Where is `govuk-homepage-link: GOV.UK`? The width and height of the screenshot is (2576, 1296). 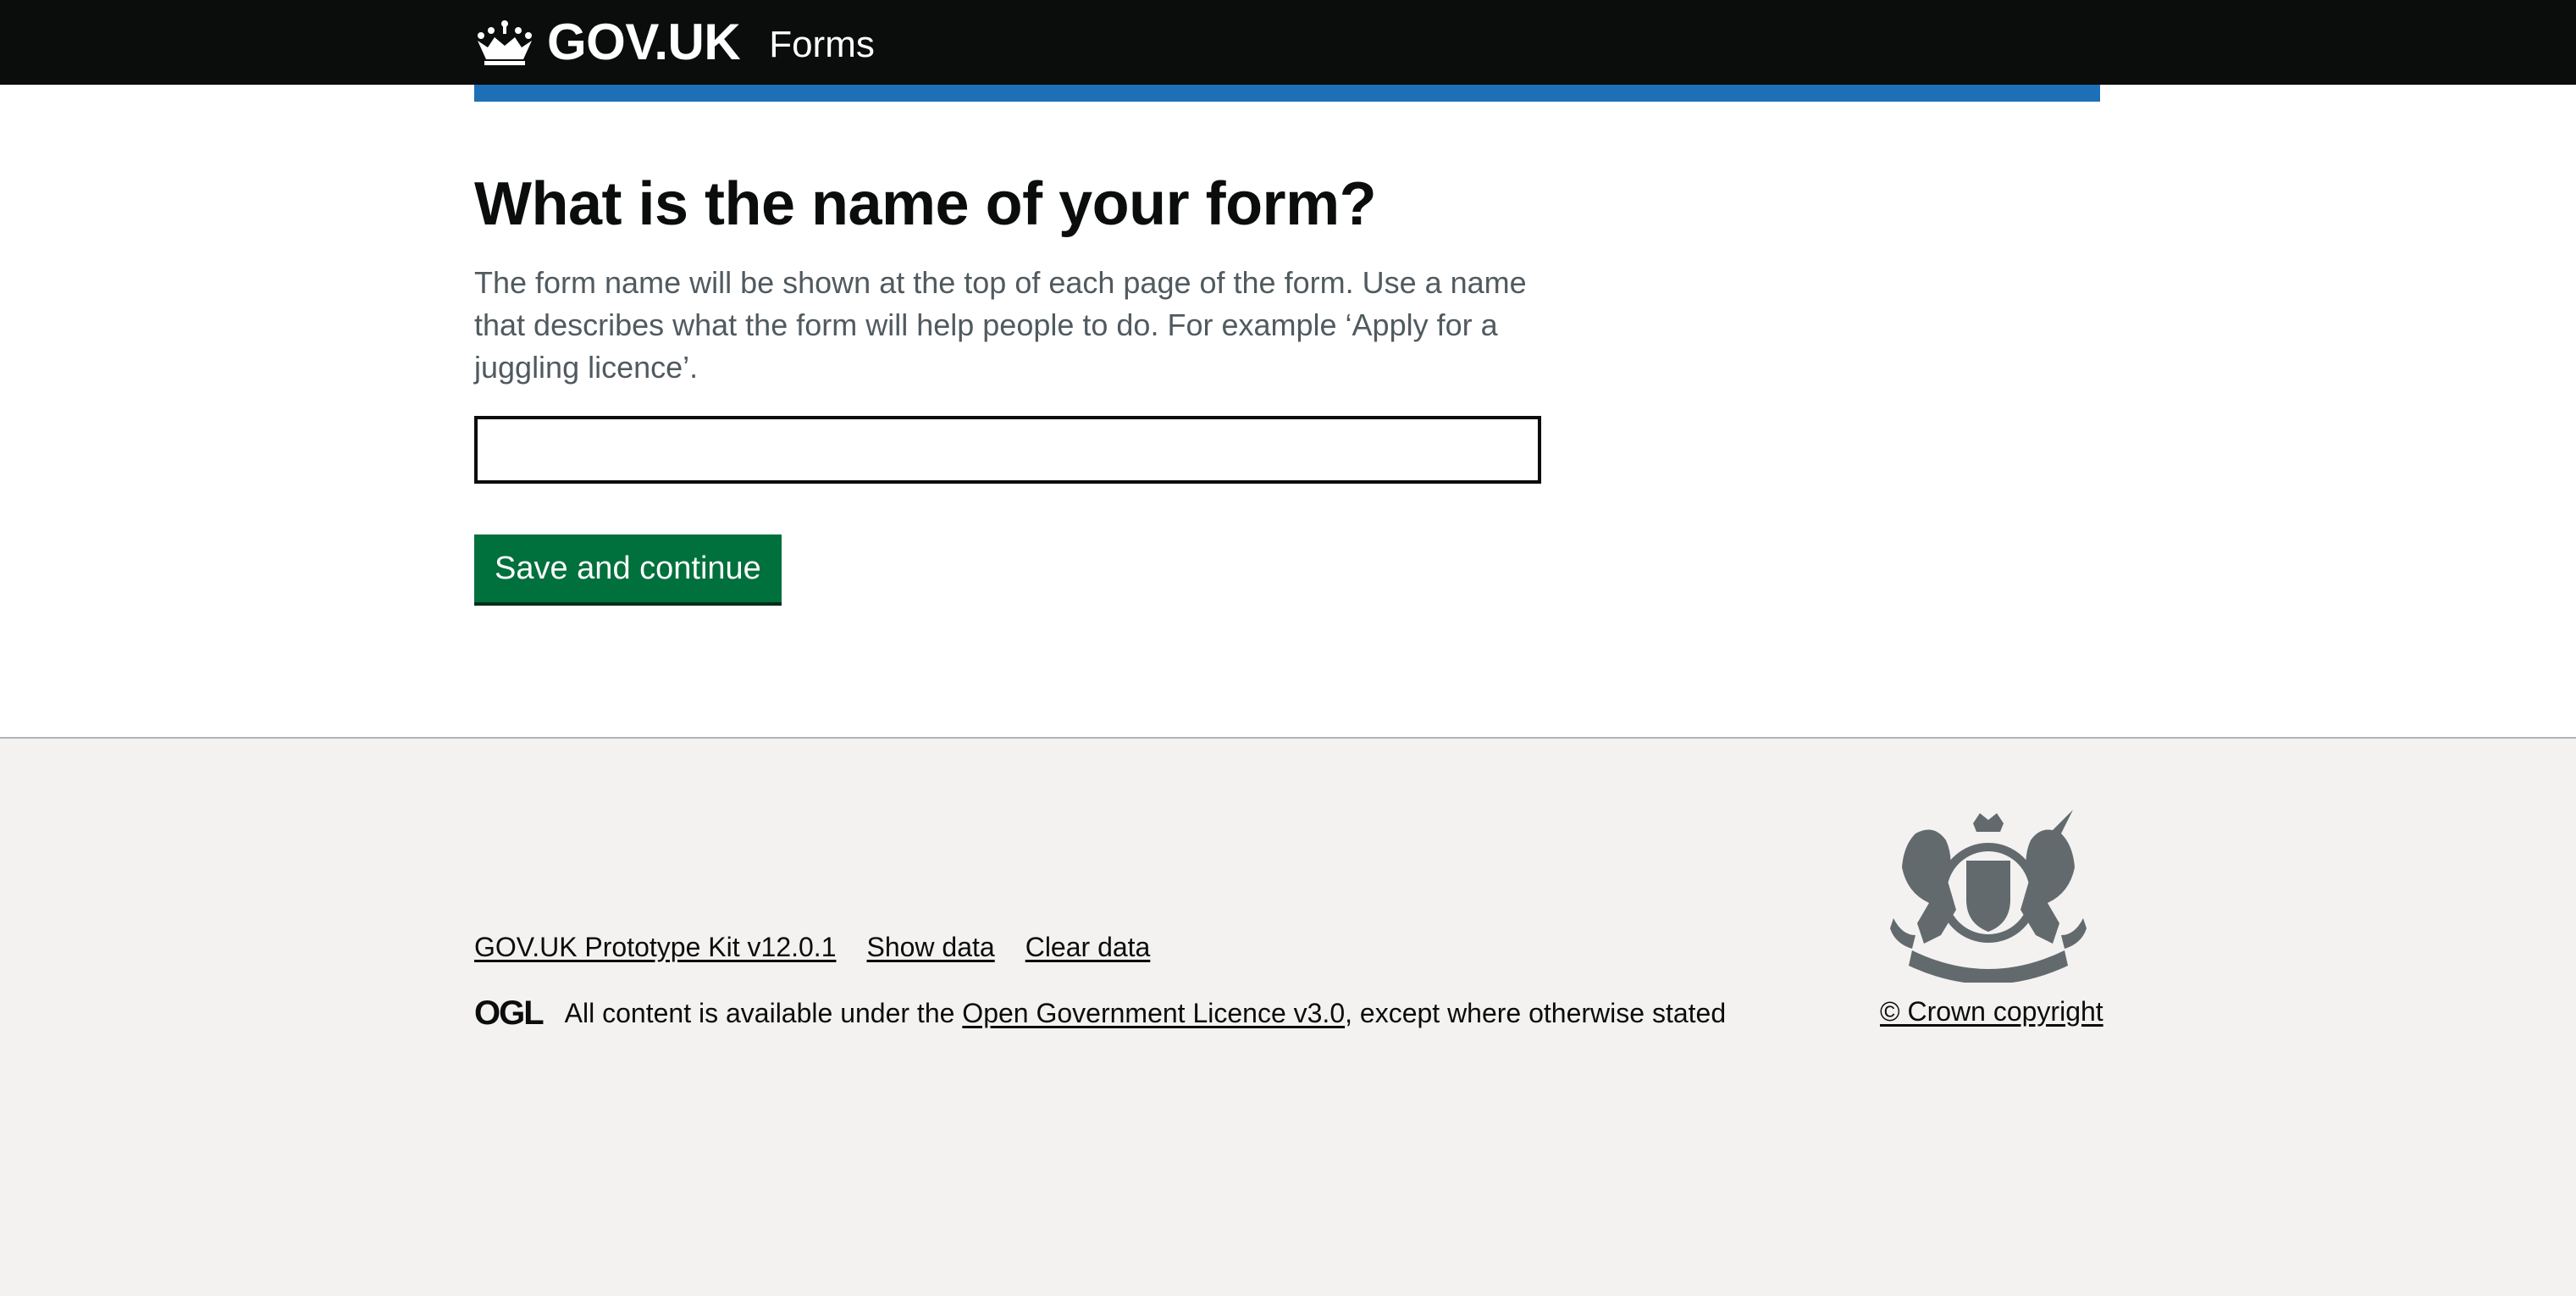 govuk-homepage-link: GOV.UK is located at coordinates (607, 42).